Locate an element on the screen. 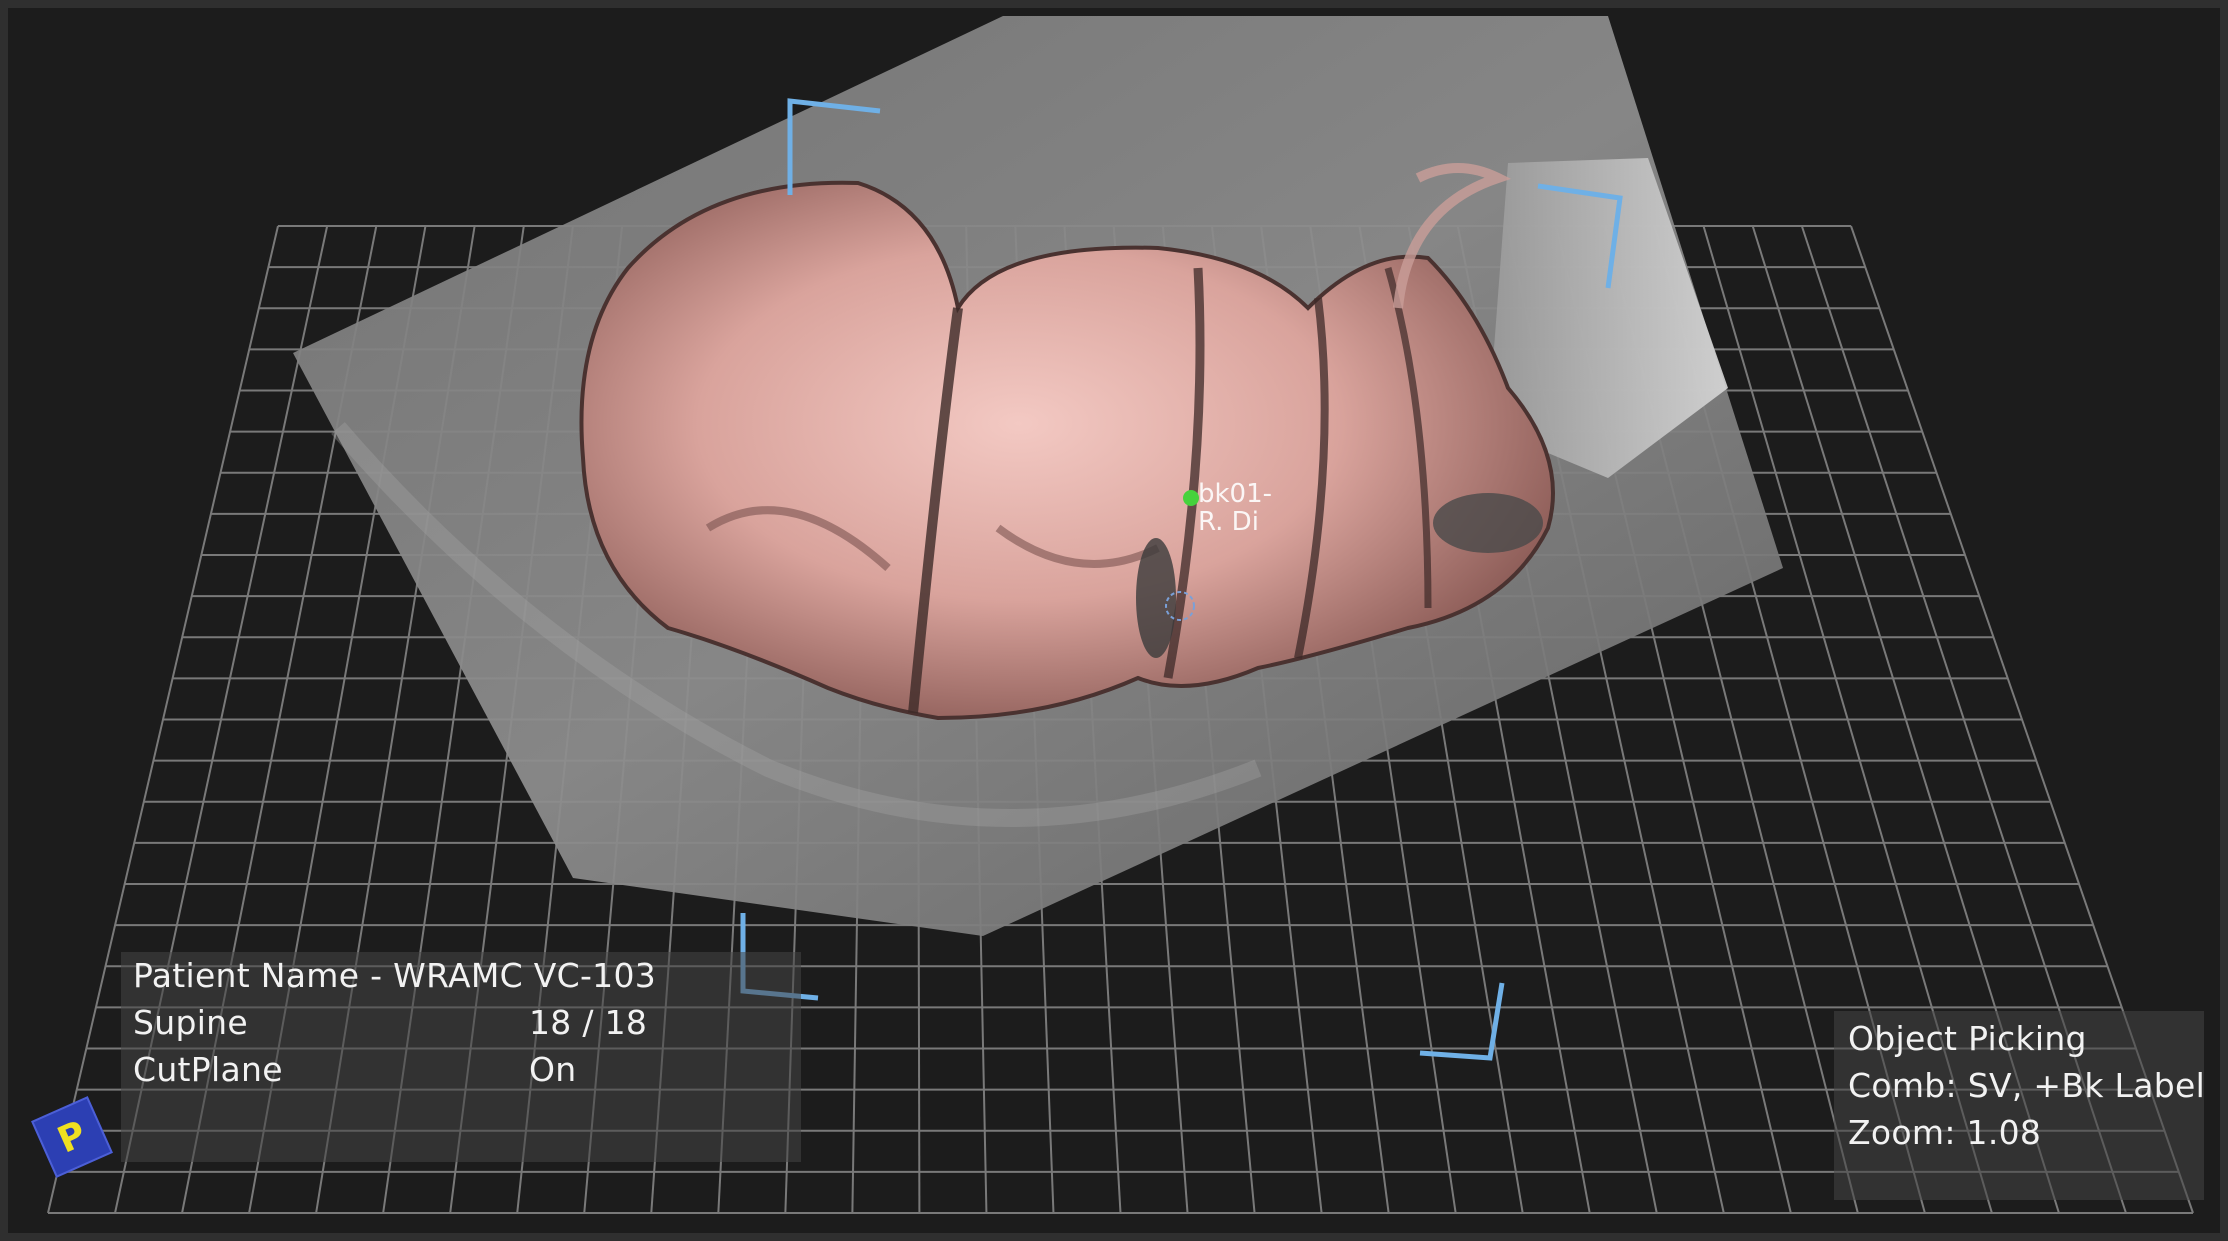 The height and width of the screenshot is (1241, 2228). picked-object-label: bk01- R. Di is located at coordinates (1235, 508).